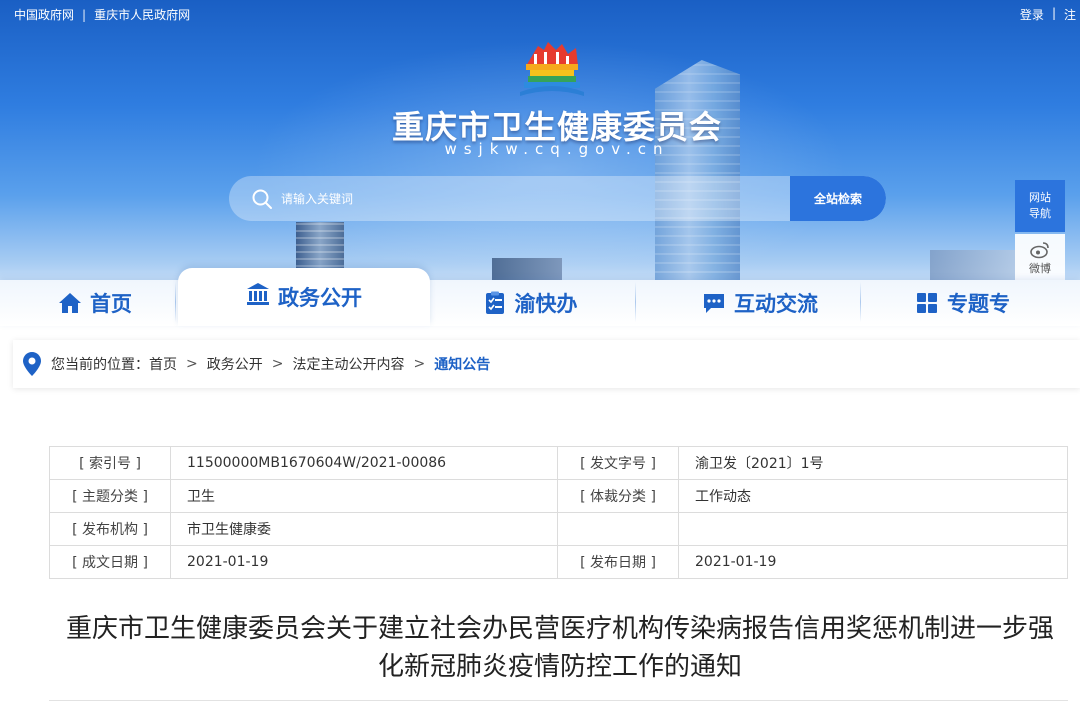 Image resolution: width=1080 pixels, height=707 pixels. What do you see at coordinates (364, 496) in the screenshot?
I see `meta-value-topic: 卫生` at bounding box center [364, 496].